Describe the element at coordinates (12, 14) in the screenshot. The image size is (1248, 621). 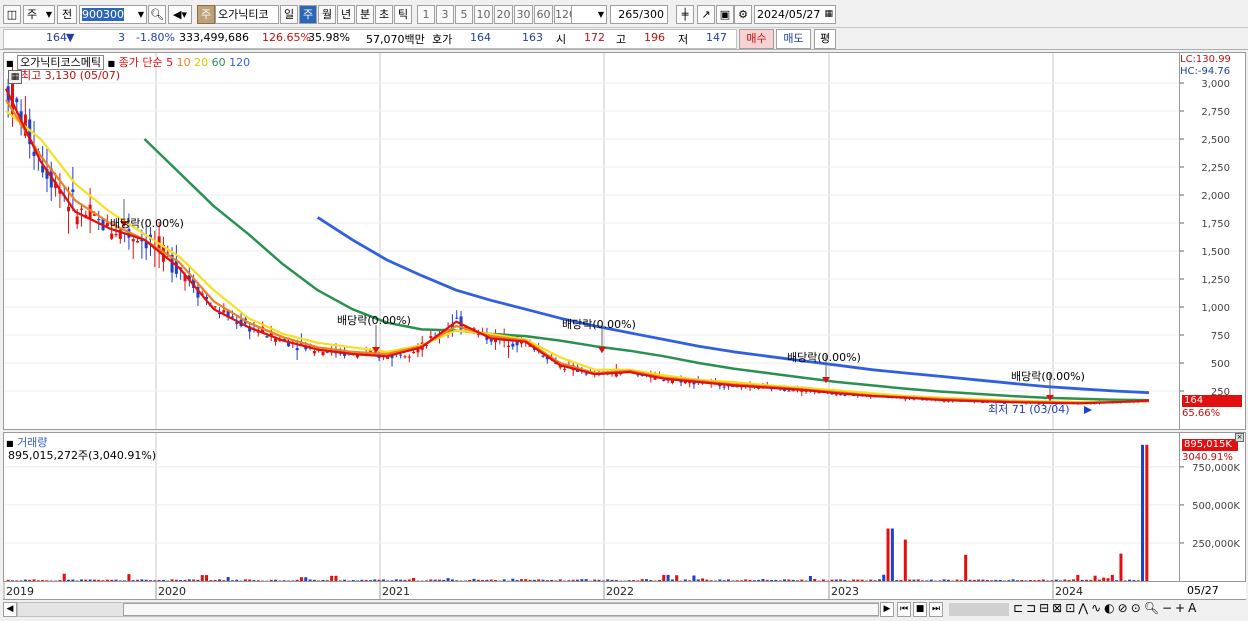
I see `window-icon: ◫` at that location.